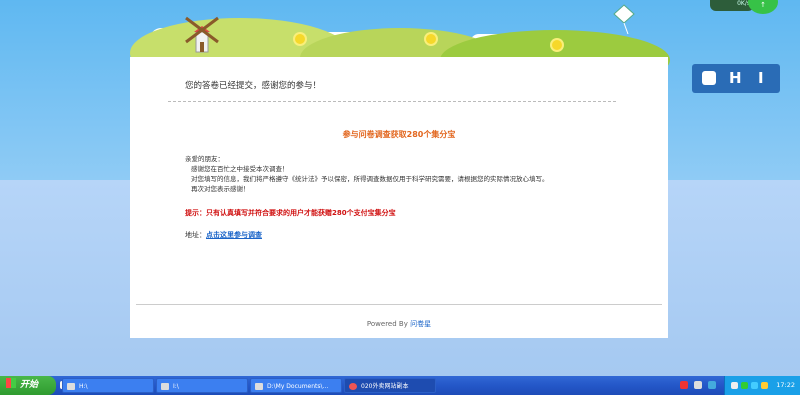 The image size is (800, 395). What do you see at coordinates (392, 101) in the screenshot?
I see `divider` at bounding box center [392, 101].